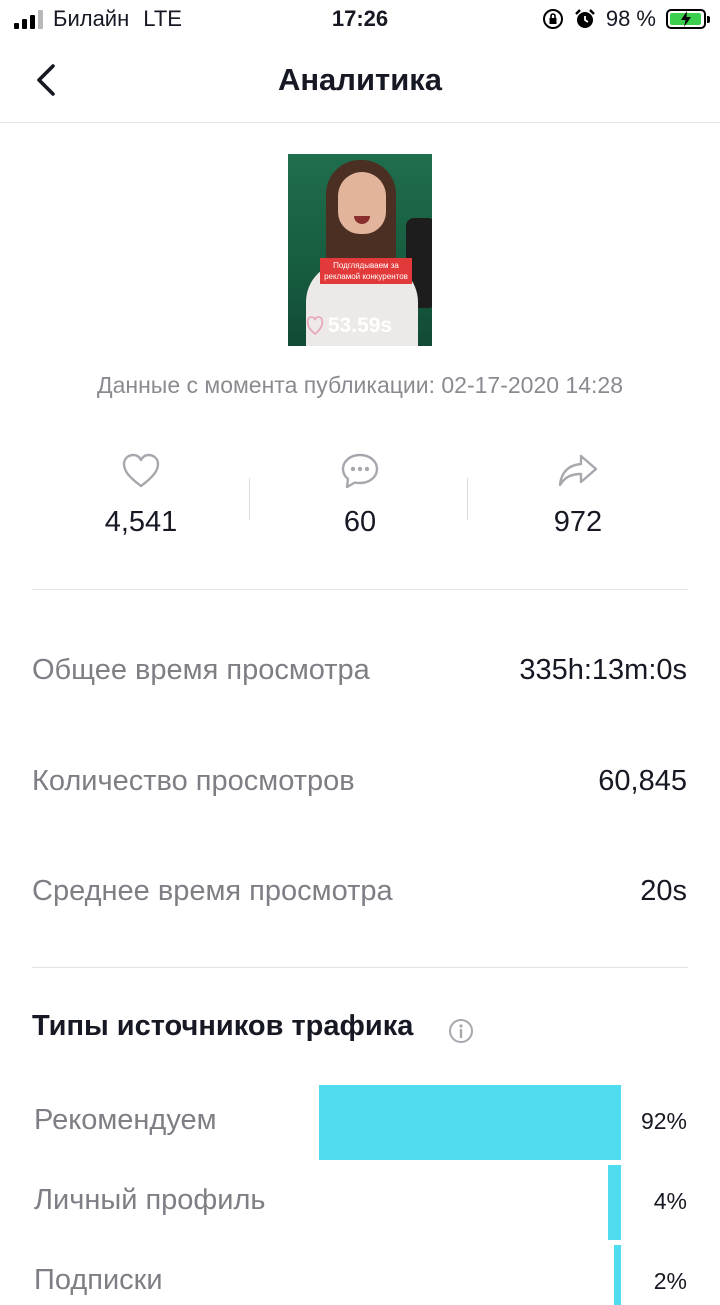 This screenshot has height=1305, width=720. What do you see at coordinates (688, 19) in the screenshot?
I see `battery-icon` at bounding box center [688, 19].